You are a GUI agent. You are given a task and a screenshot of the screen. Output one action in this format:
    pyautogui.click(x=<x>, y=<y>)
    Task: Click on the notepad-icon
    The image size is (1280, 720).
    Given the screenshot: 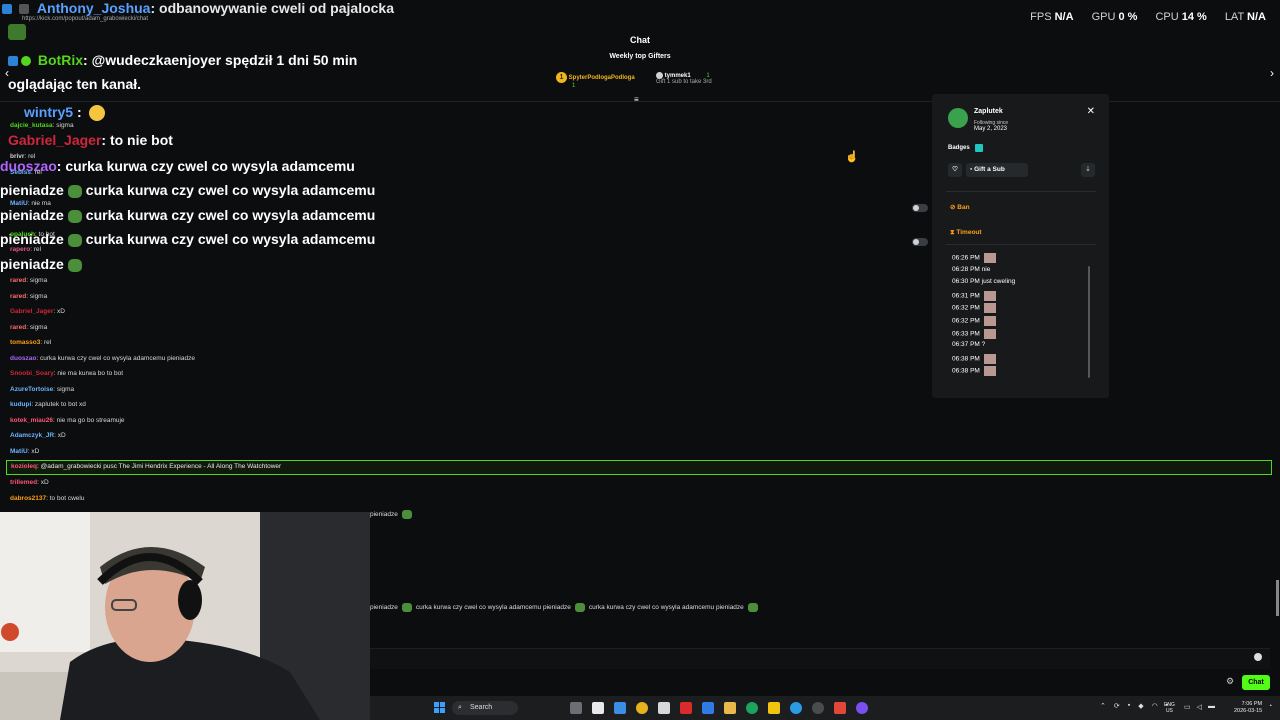 What is the action you would take?
    pyautogui.click(x=598, y=708)
    